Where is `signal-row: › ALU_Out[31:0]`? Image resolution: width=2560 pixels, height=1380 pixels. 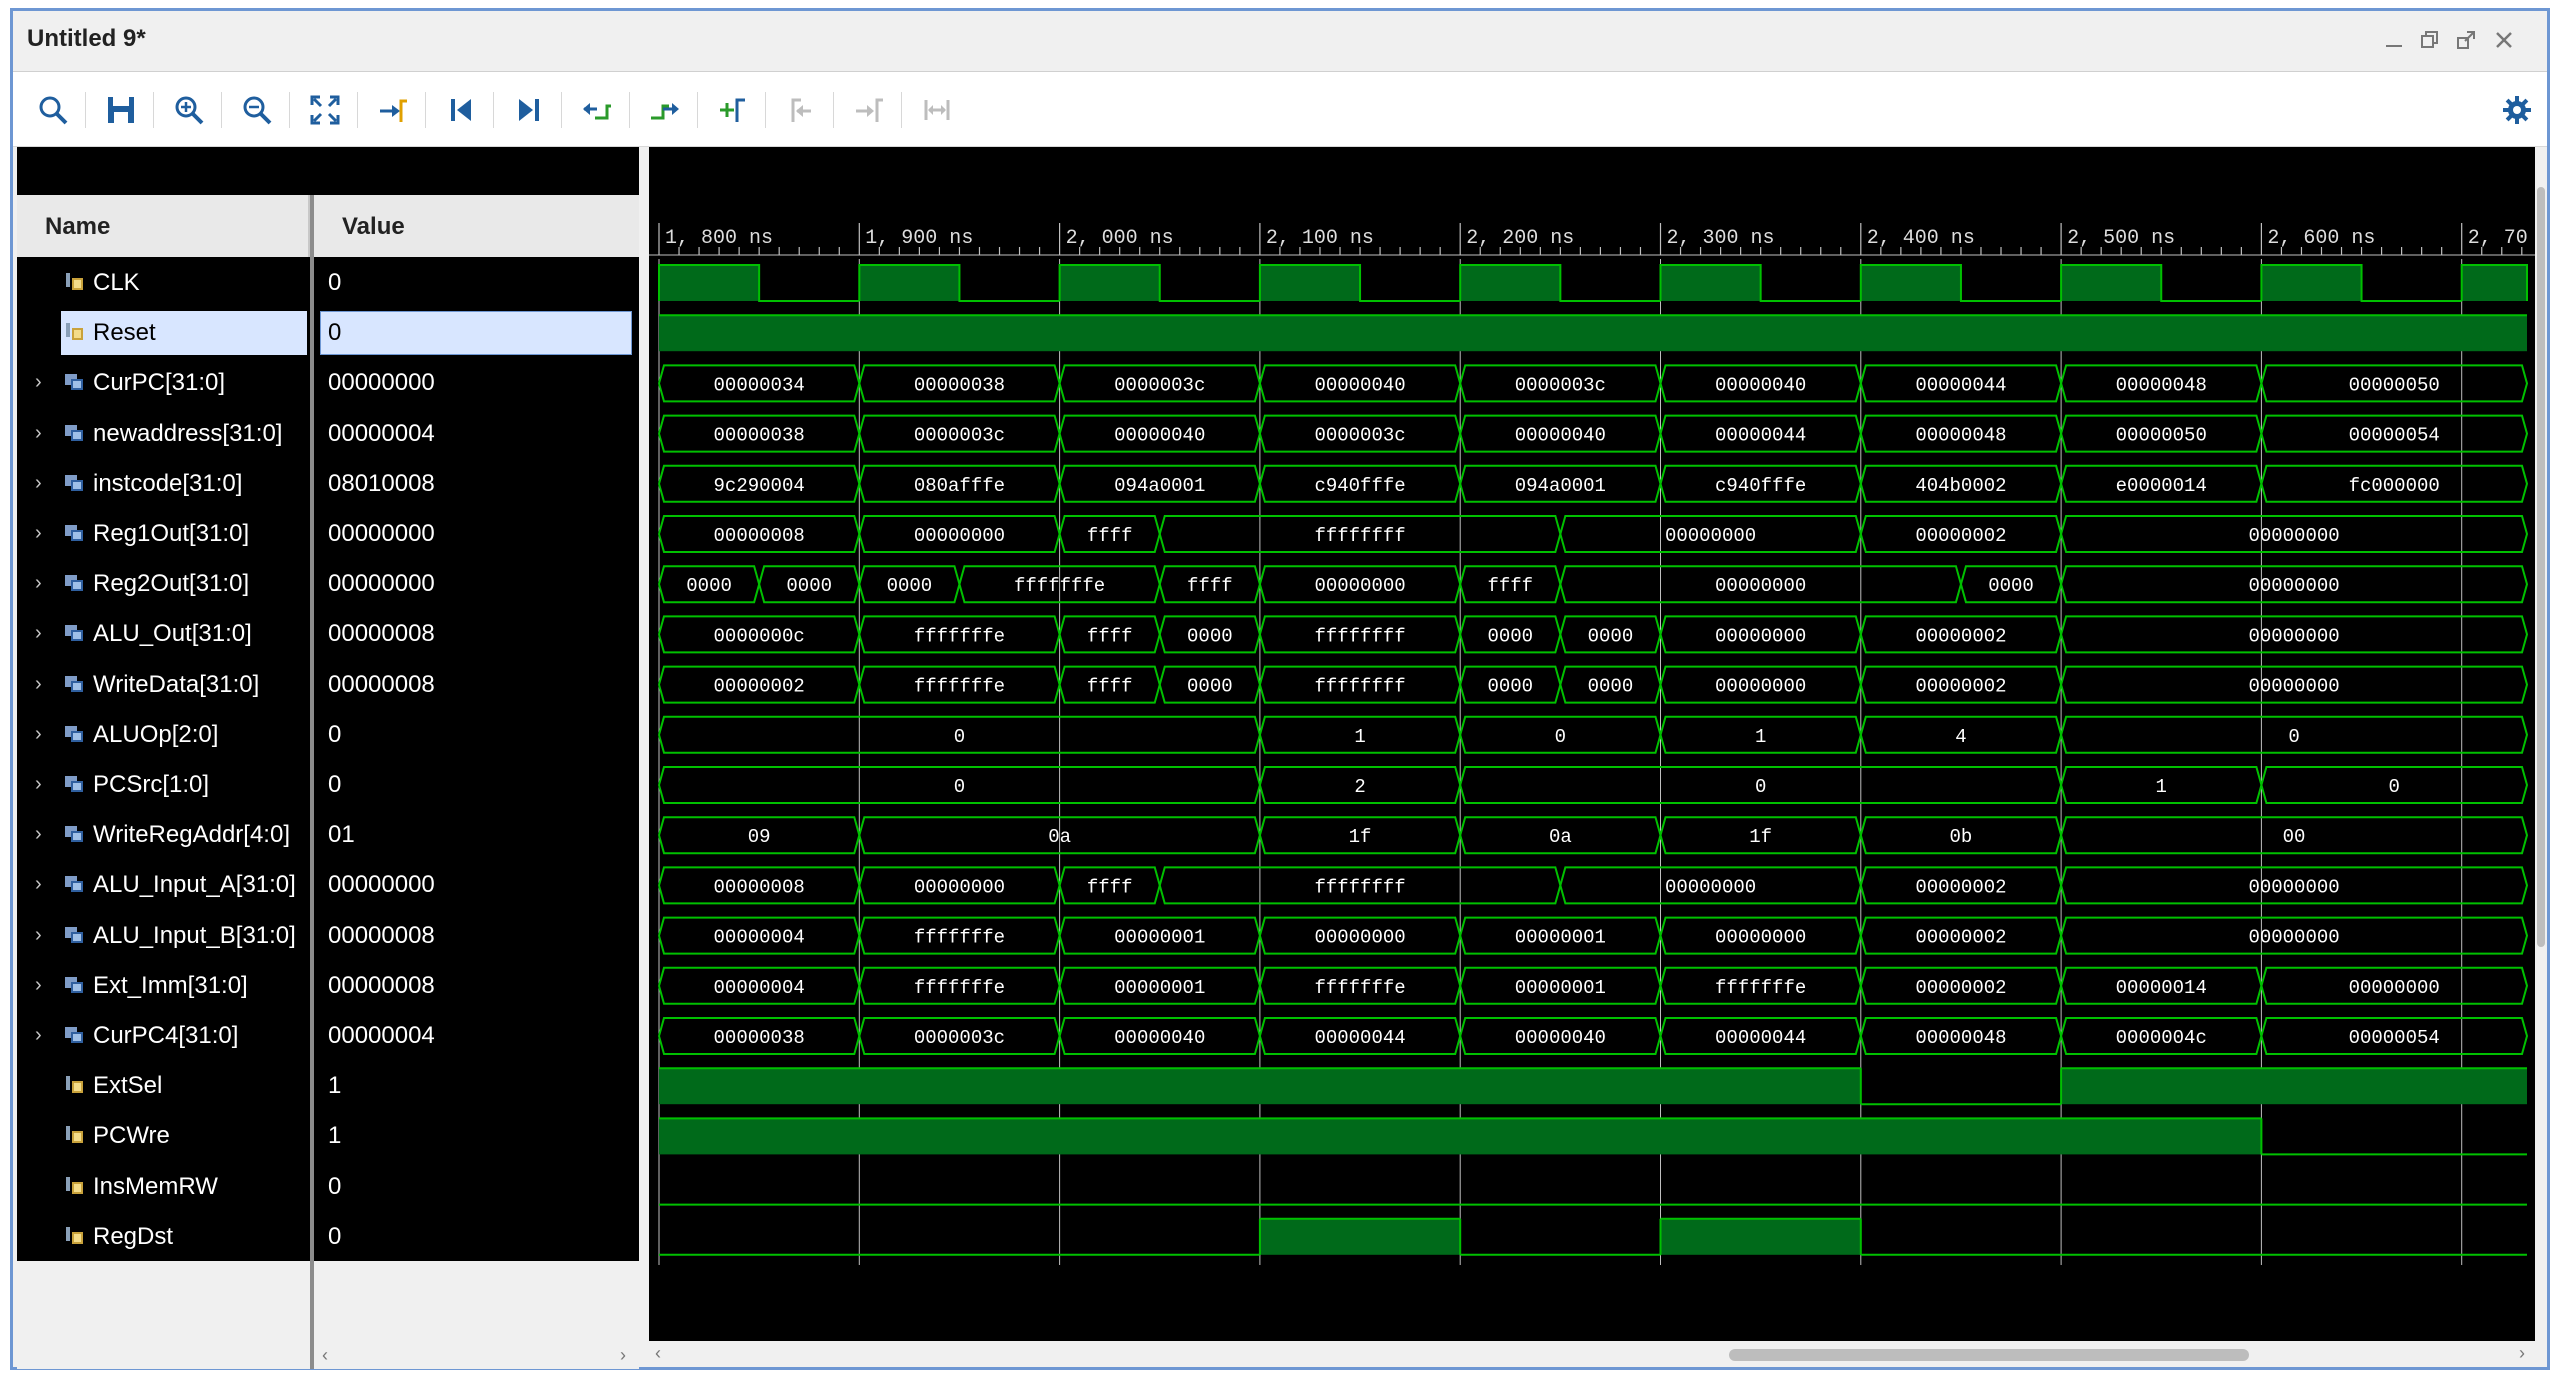
signal-row: › ALU_Out[31:0] is located at coordinates (163, 633).